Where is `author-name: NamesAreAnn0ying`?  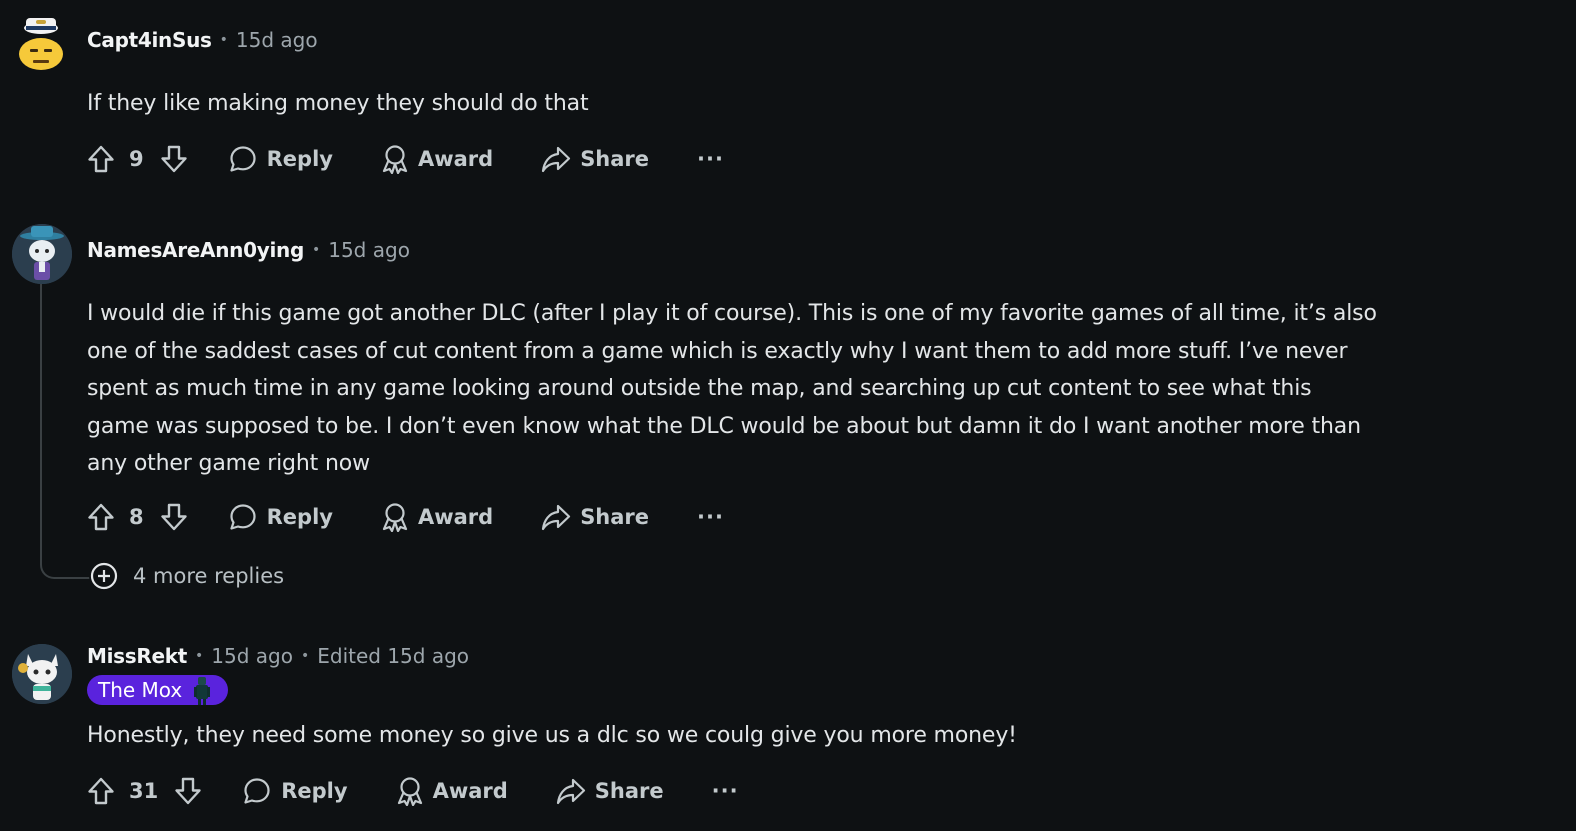 author-name: NamesAreAnn0ying is located at coordinates (195, 250).